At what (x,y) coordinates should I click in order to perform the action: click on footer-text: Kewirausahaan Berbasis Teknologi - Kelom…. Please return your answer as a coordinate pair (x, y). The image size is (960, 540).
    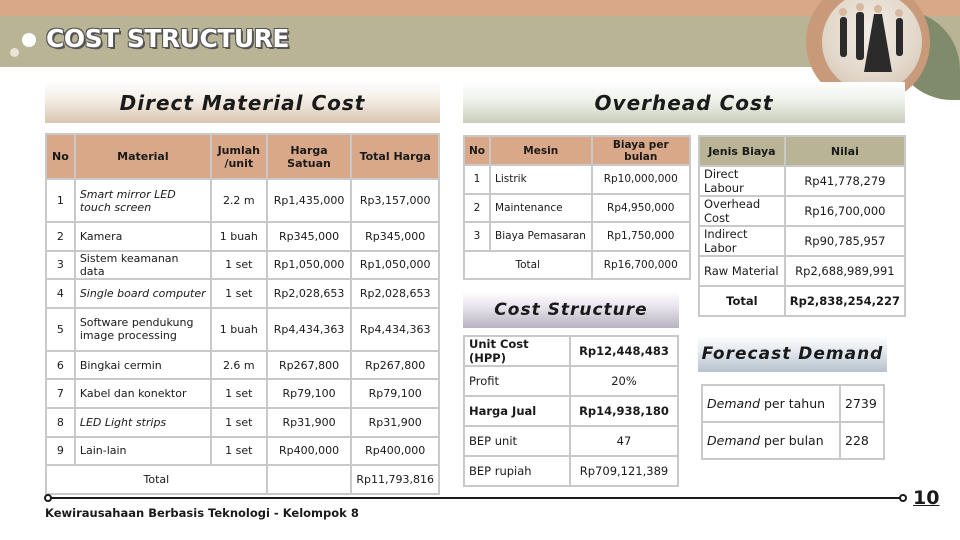
    Looking at the image, I should click on (202, 513).